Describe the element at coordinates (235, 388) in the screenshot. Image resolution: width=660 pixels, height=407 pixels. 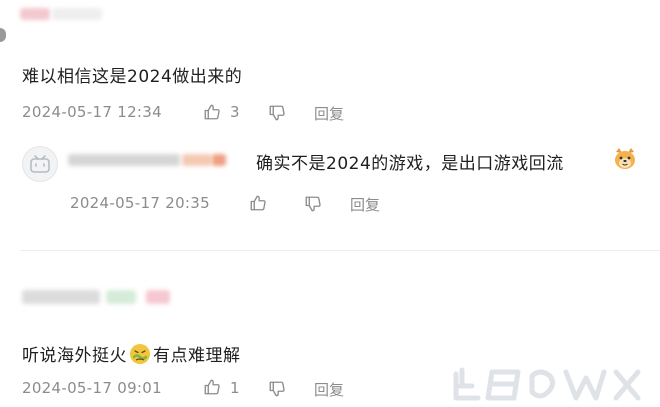
I see `like-count: 1` at that location.